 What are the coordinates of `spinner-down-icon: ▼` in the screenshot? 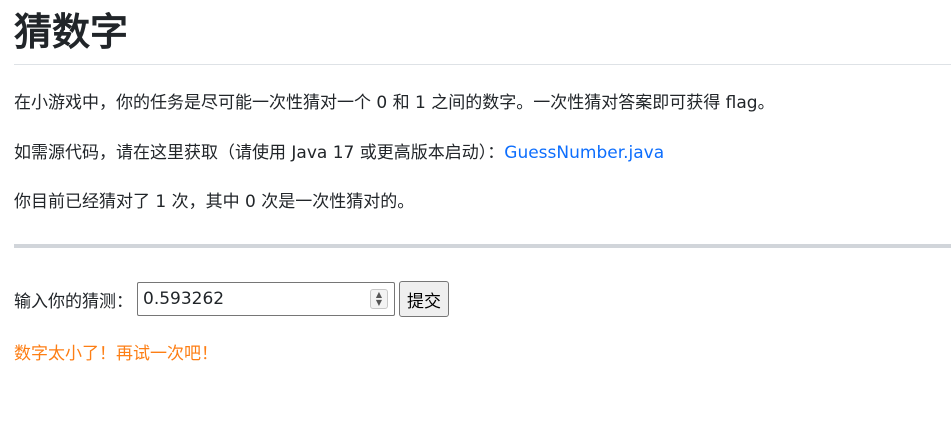 It's located at (379, 303).